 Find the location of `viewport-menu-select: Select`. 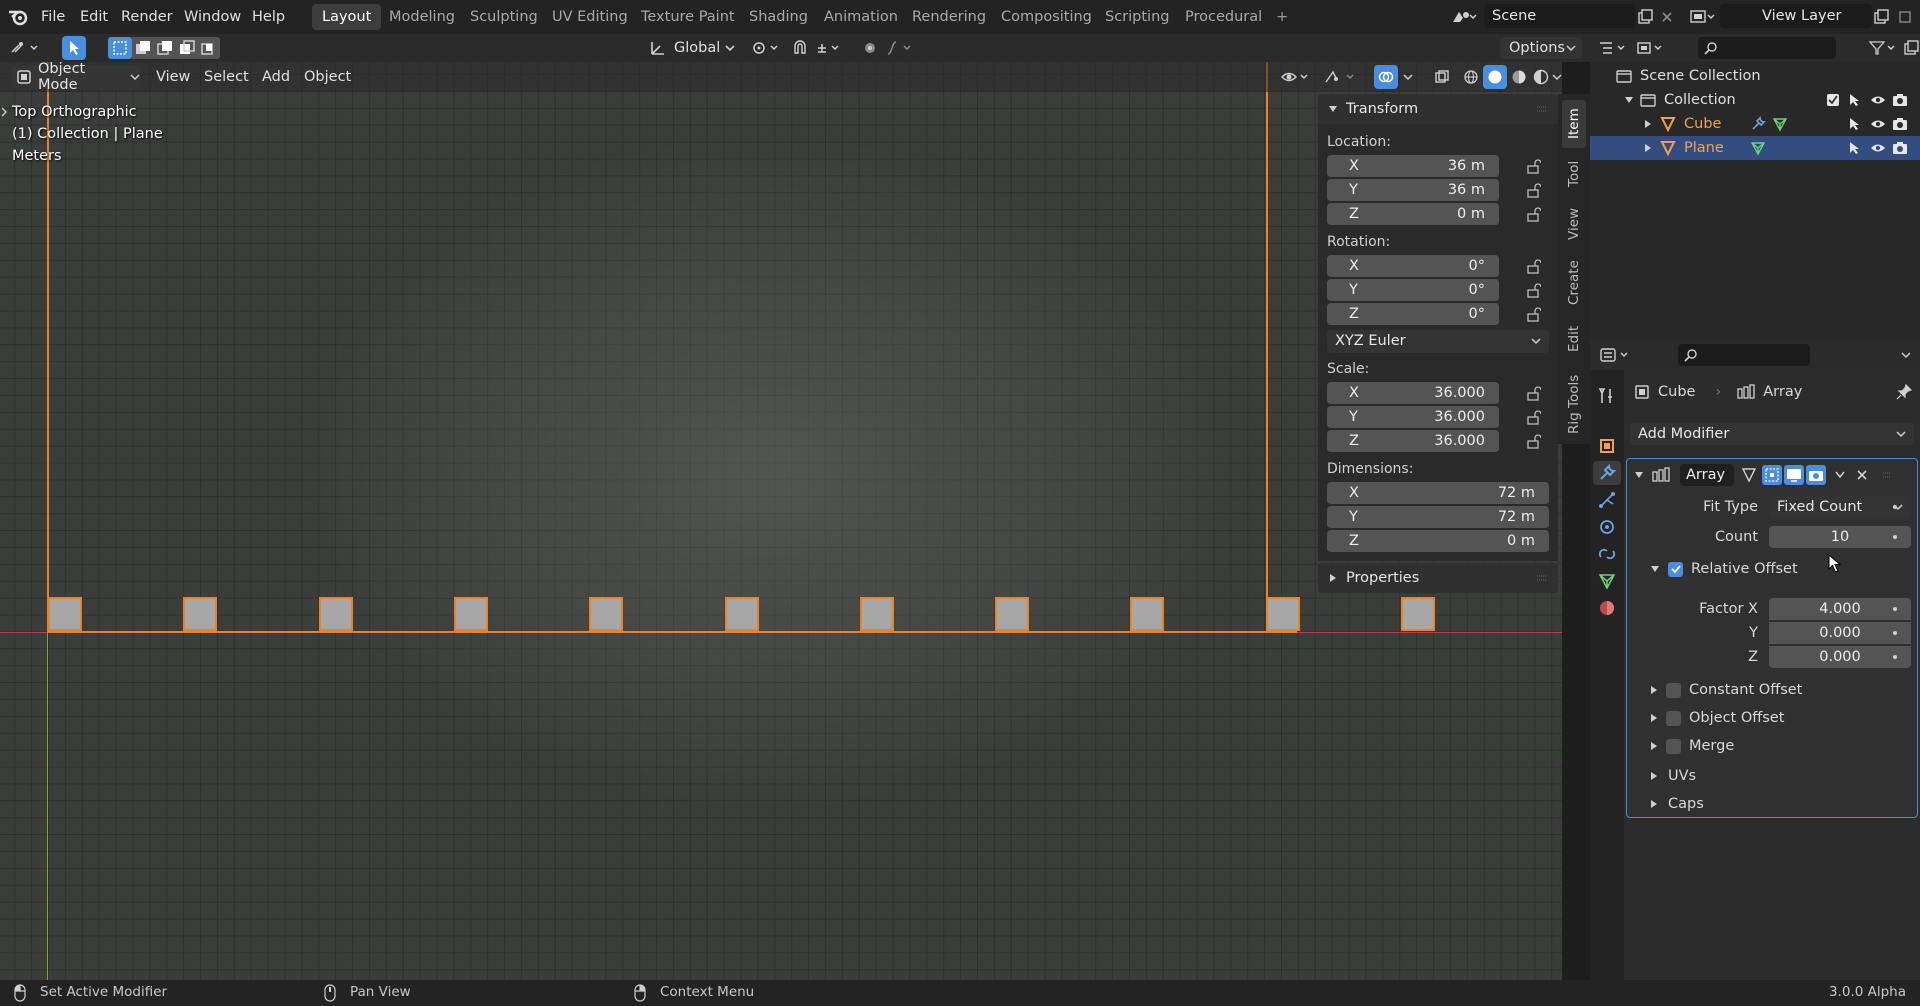

viewport-menu-select: Select is located at coordinates (226, 77).